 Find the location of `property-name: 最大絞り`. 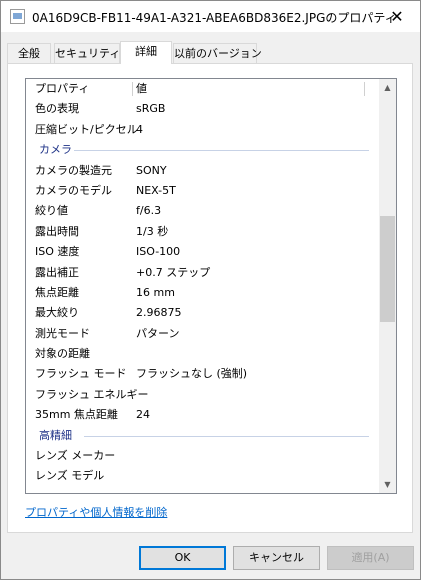

property-name: 最大絞り is located at coordinates (57, 313).